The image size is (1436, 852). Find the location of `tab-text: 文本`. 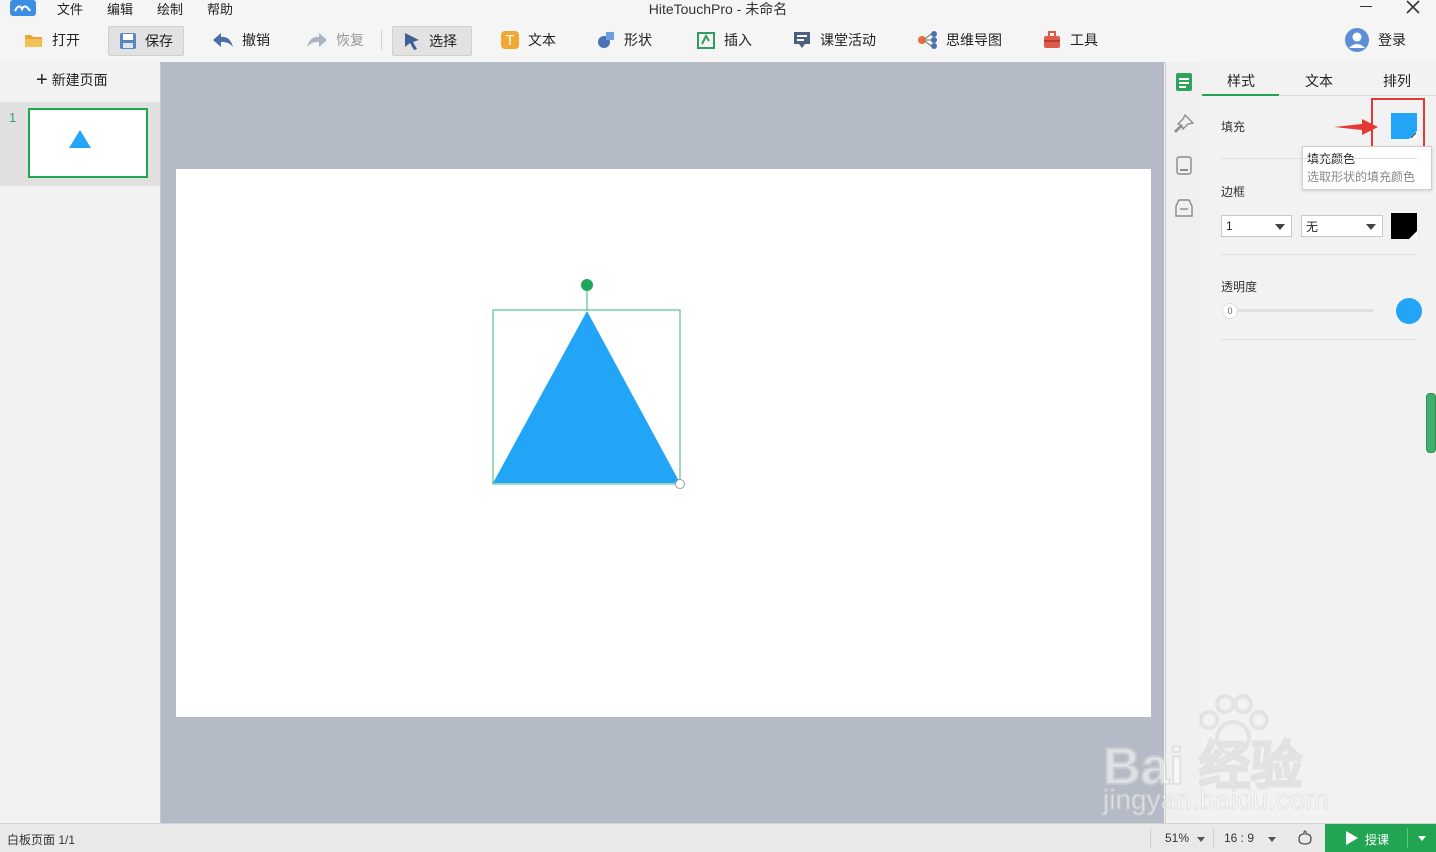

tab-text: 文本 is located at coordinates (1319, 81).